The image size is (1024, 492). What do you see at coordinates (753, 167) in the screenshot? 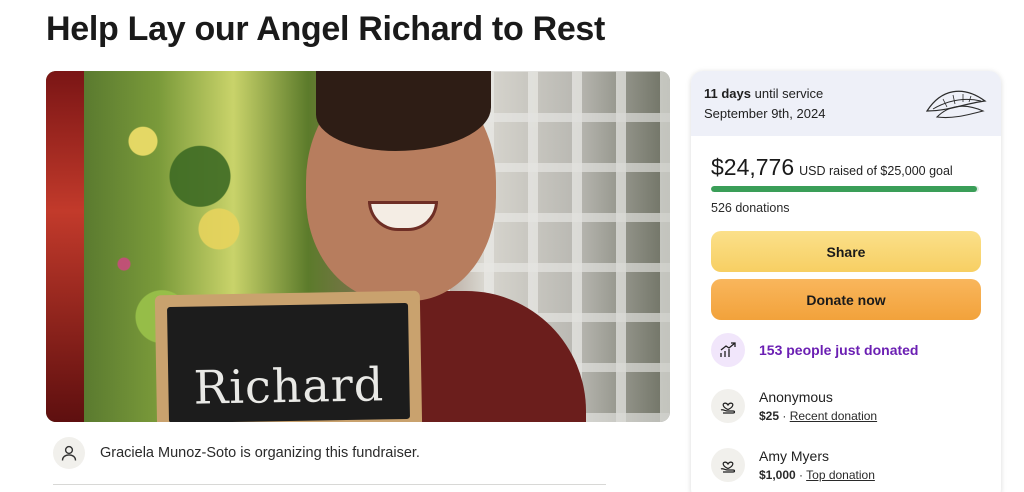
I see `raised-amount: $24,776` at bounding box center [753, 167].